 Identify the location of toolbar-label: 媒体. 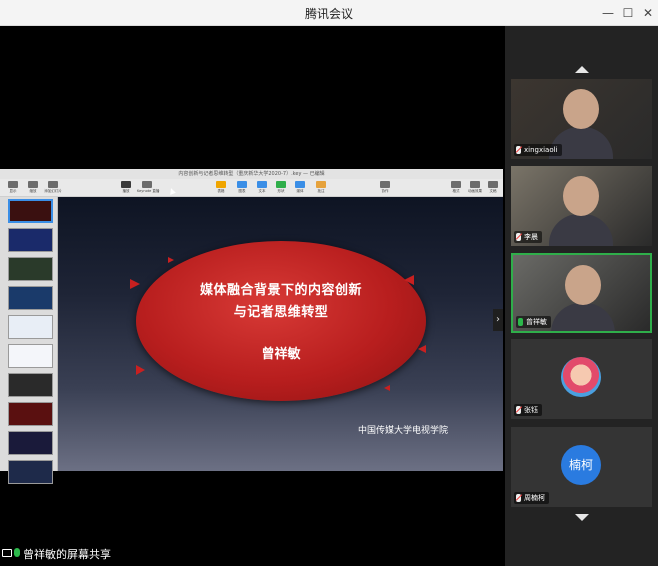
(300, 191).